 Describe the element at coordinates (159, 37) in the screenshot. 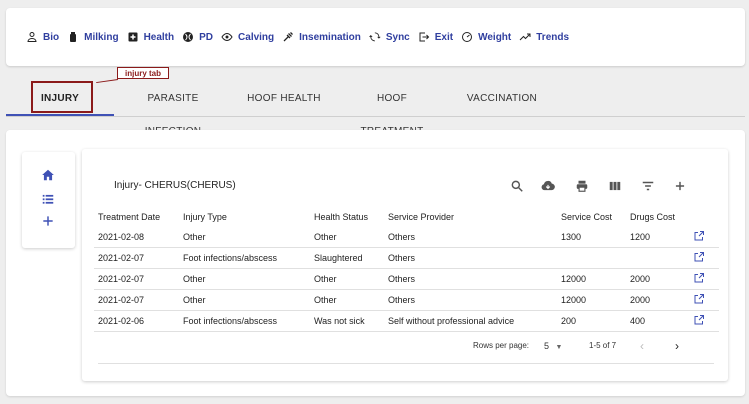

I see `nav-health-label: Health` at that location.